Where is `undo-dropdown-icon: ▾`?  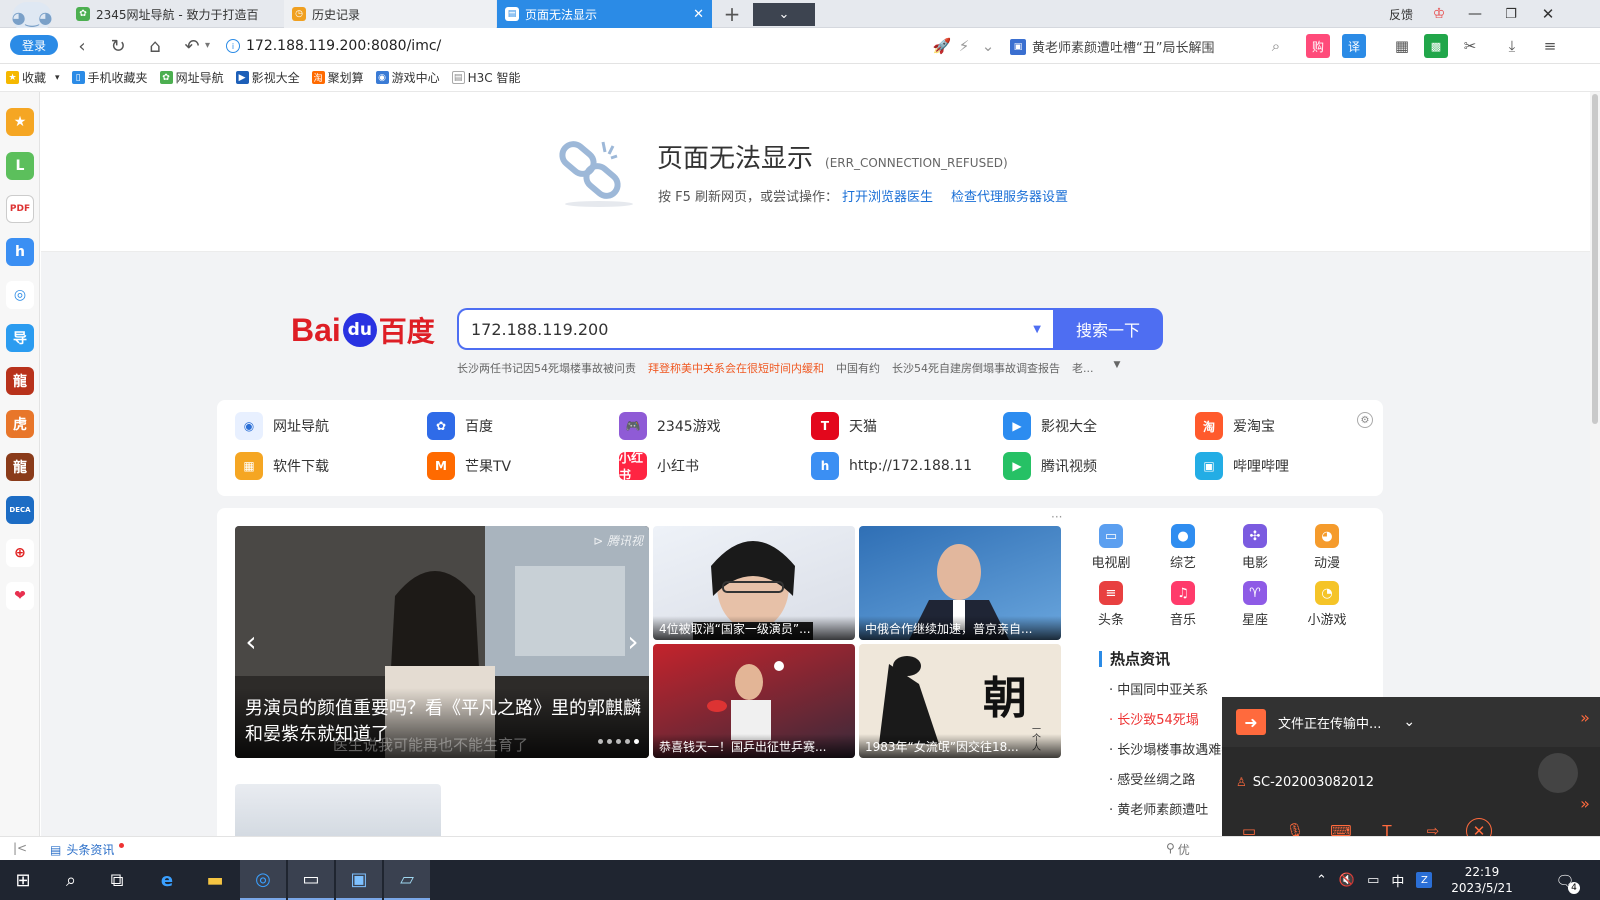
undo-dropdown-icon: ▾ is located at coordinates (207, 45).